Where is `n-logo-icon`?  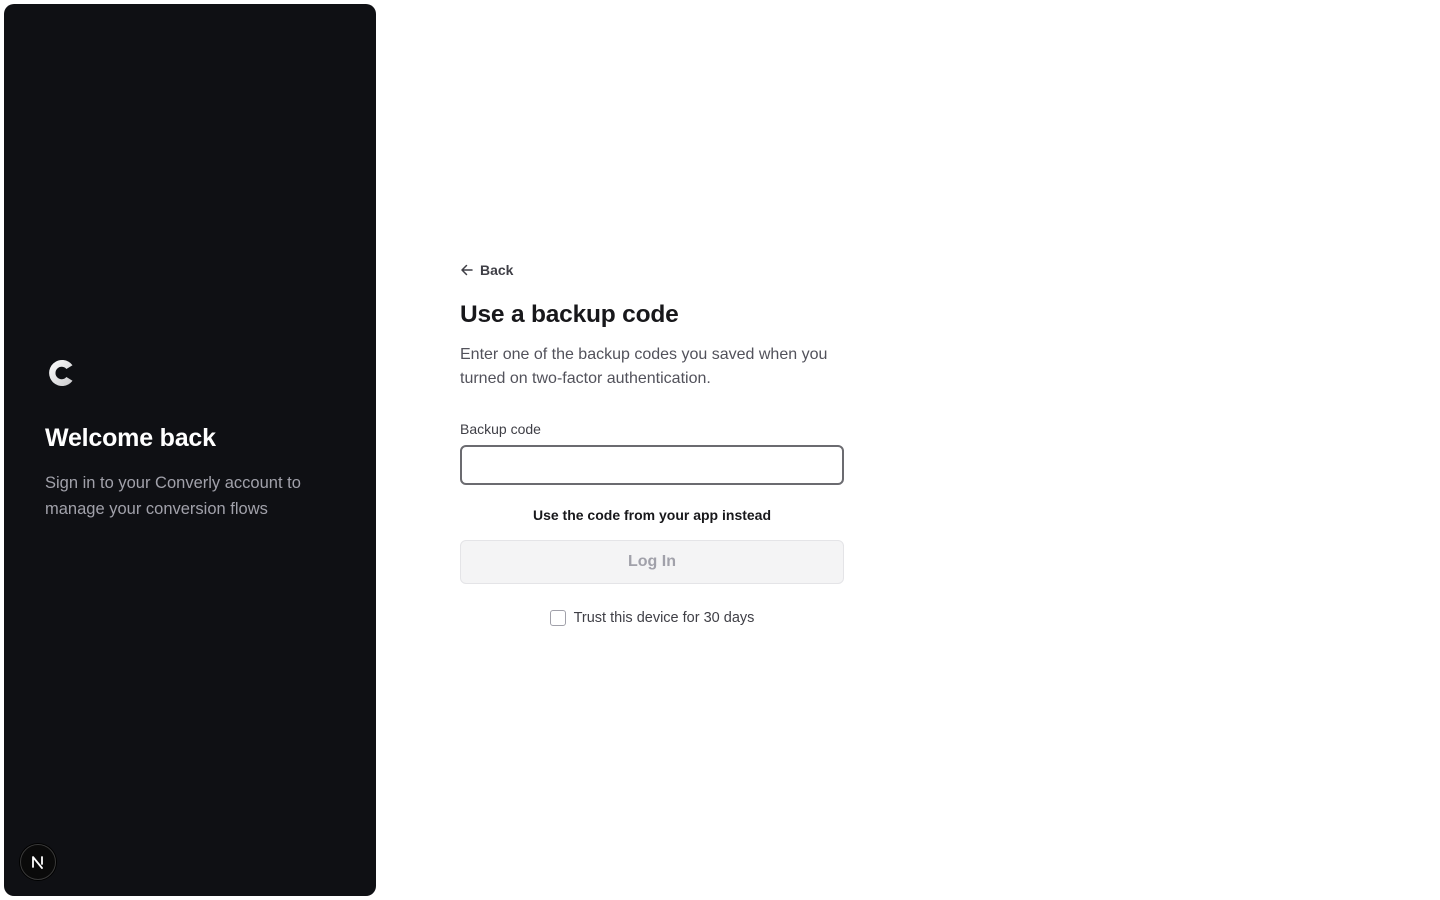 n-logo-icon is located at coordinates (37, 862).